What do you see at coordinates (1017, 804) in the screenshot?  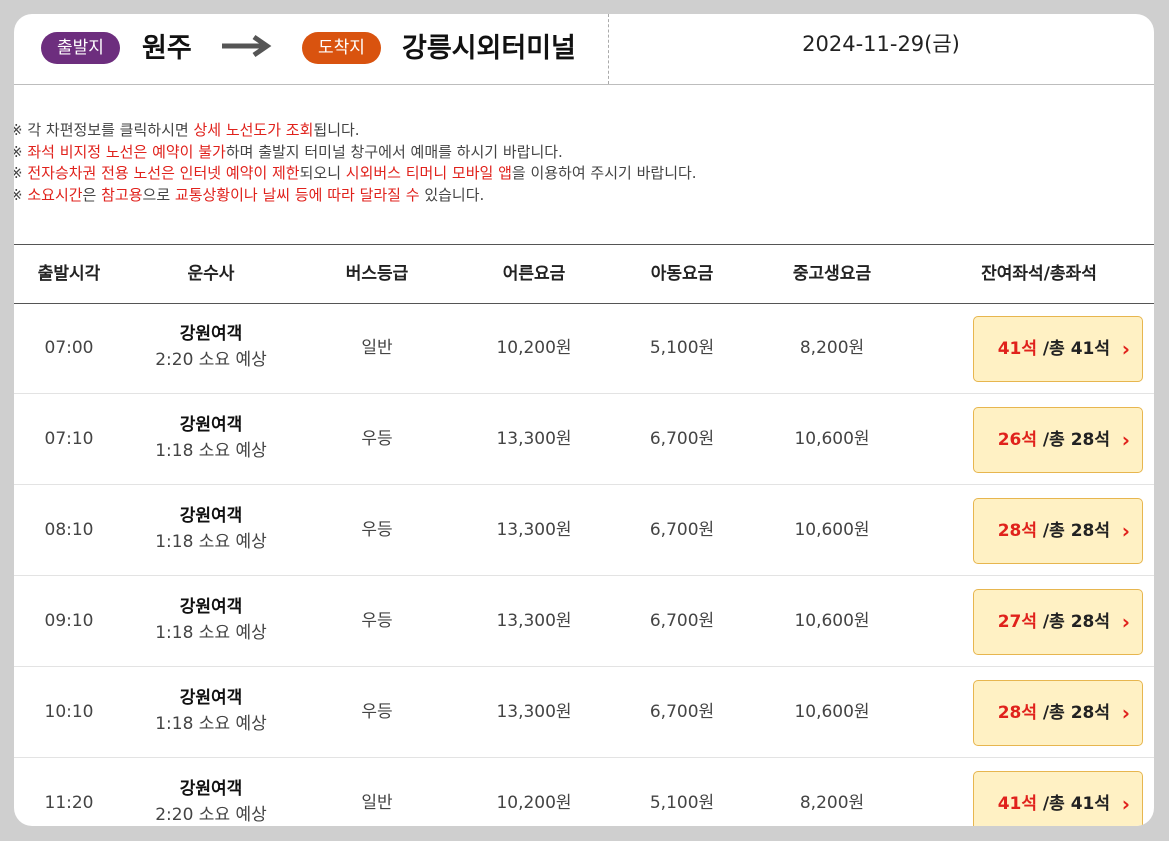 I see `remaining-seats: 41석` at bounding box center [1017, 804].